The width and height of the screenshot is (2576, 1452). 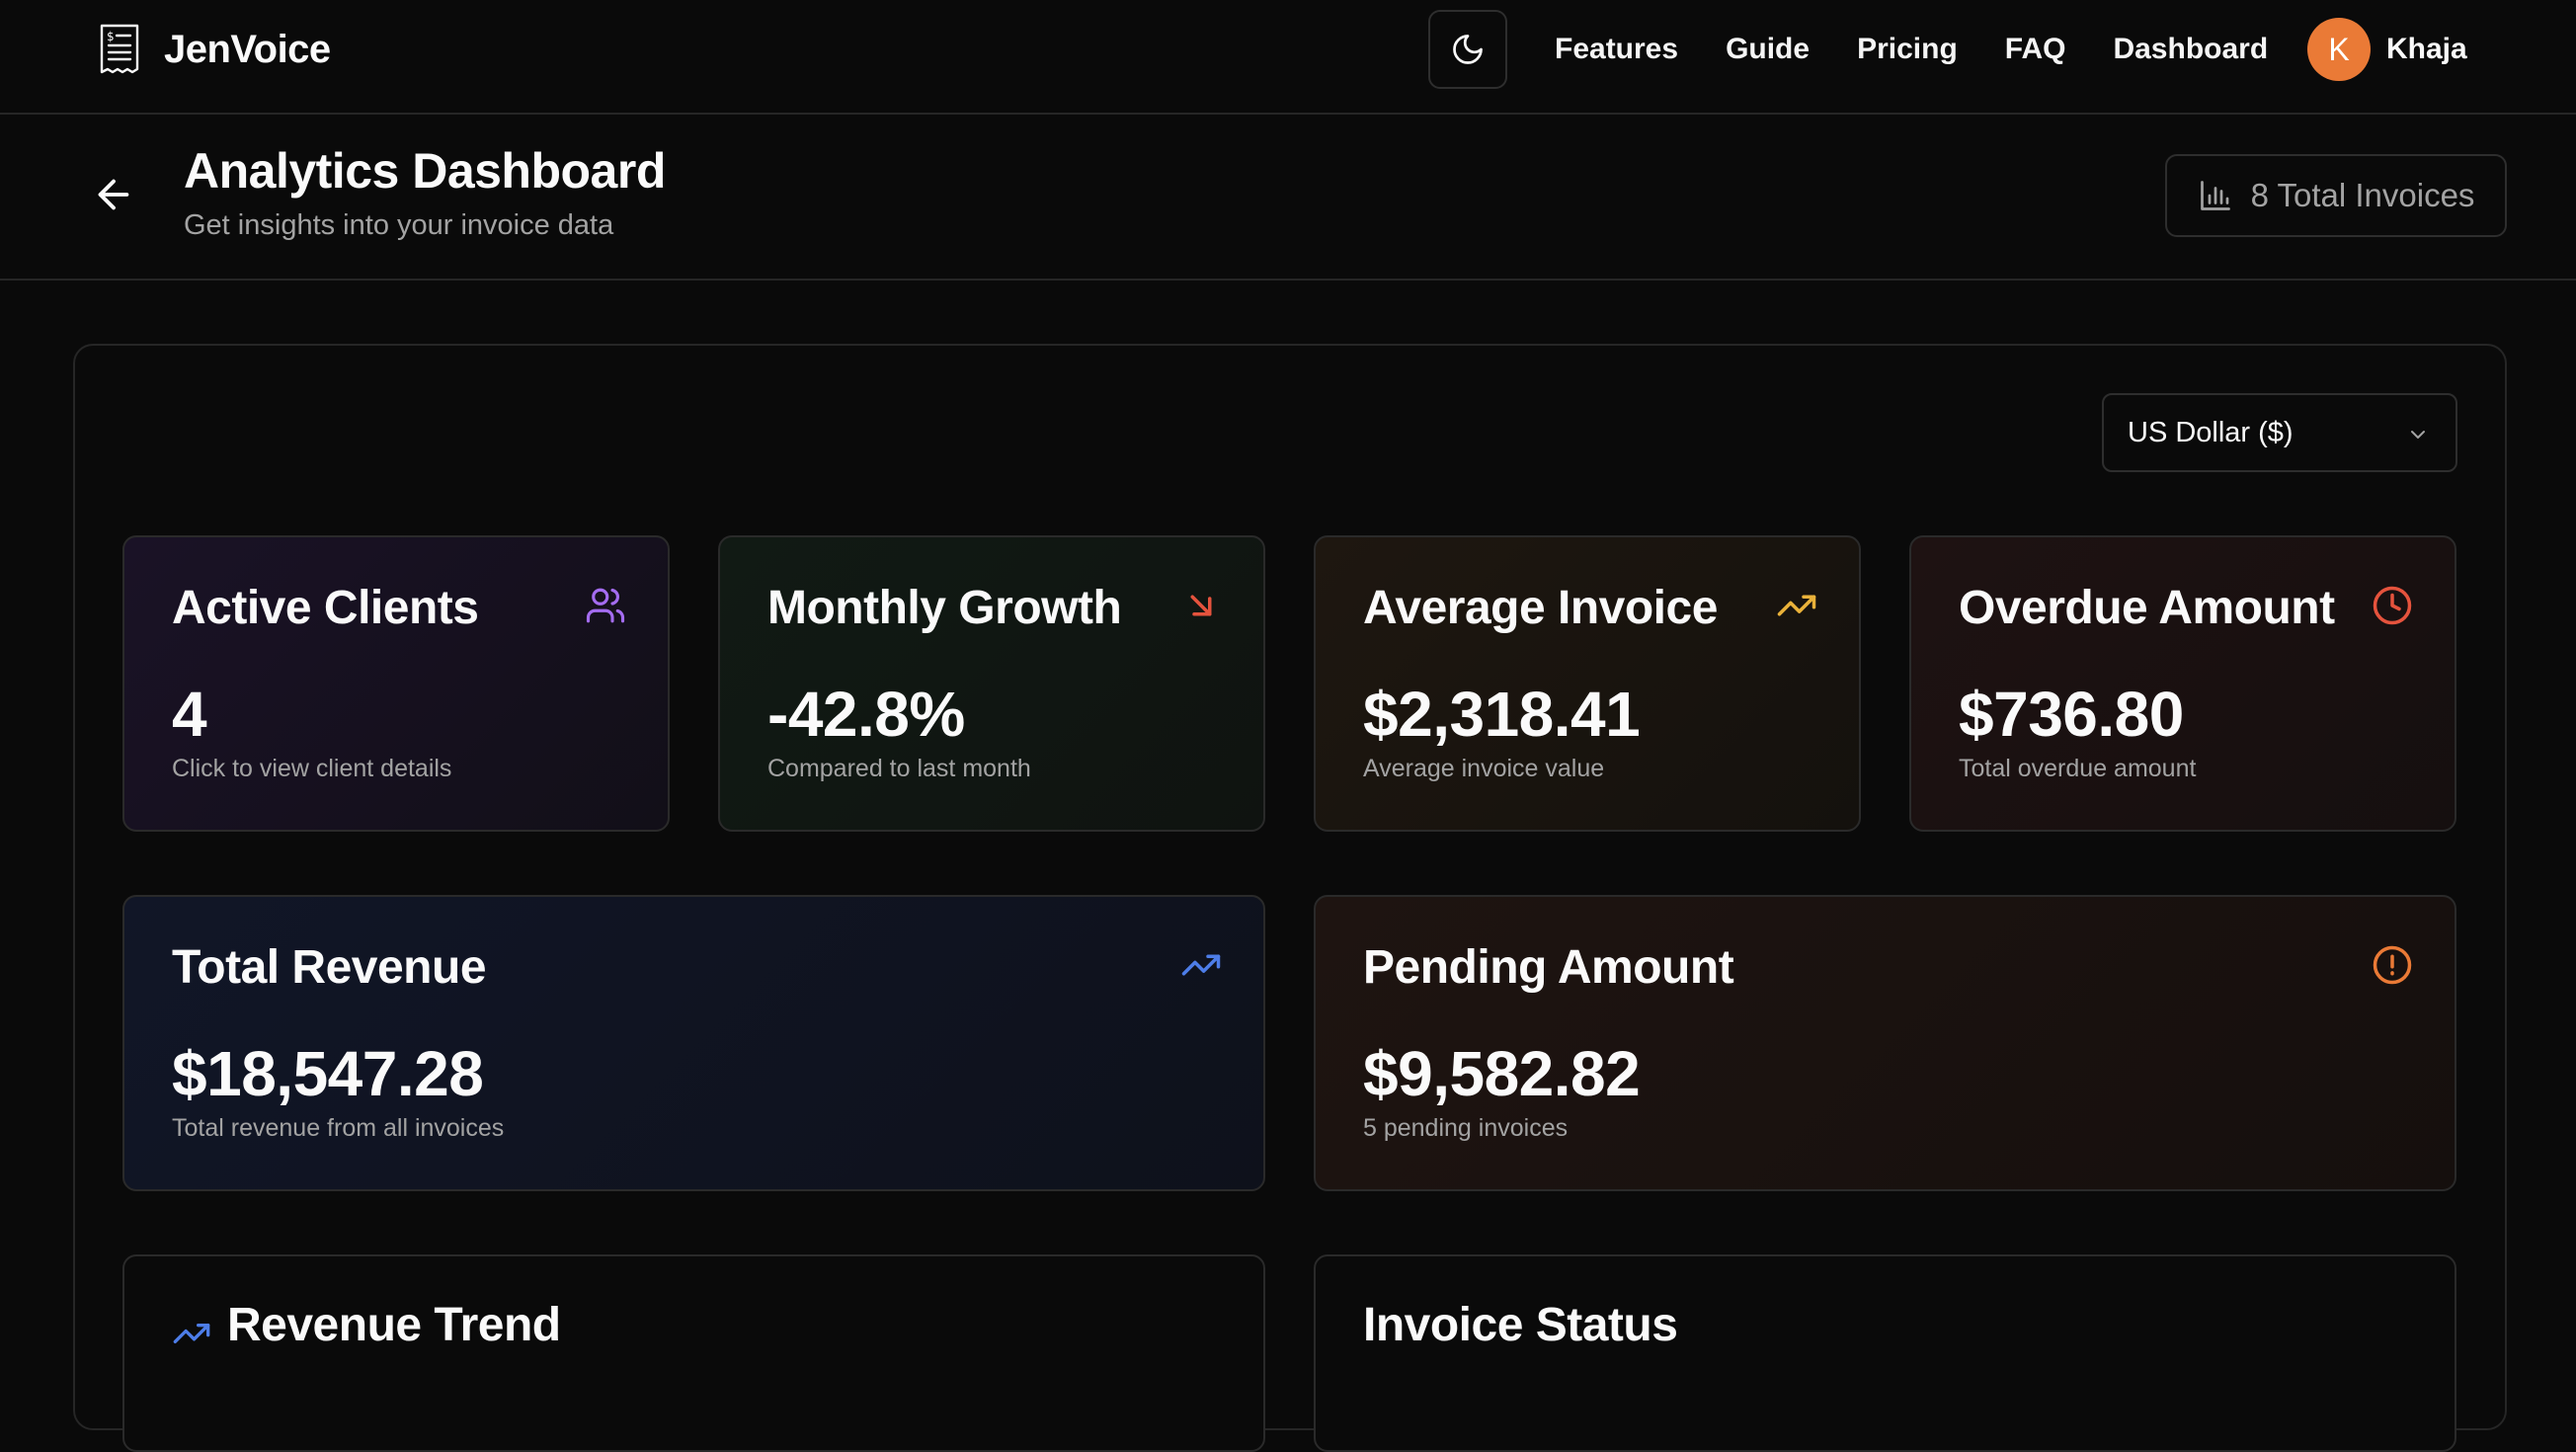 What do you see at coordinates (312, 768) in the screenshot?
I see `card-subtitle: Click to view client details` at bounding box center [312, 768].